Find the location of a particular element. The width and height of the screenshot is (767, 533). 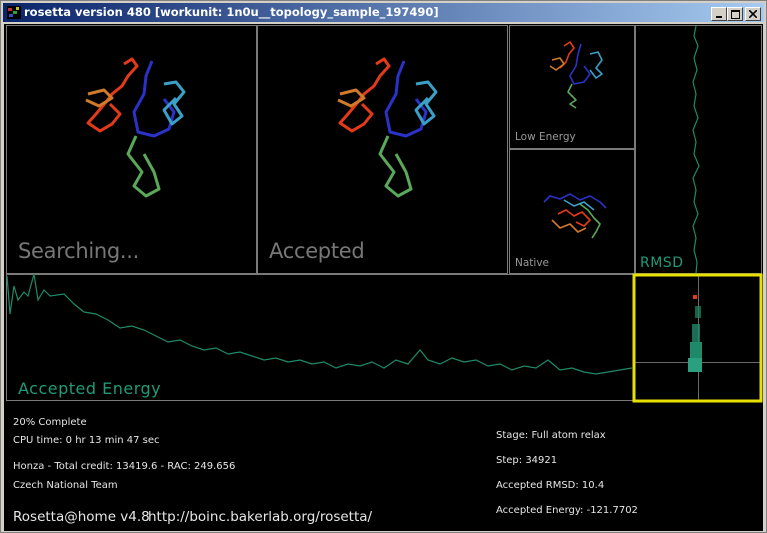

stage-text: Stage: Full atom relax is located at coordinates (551, 435).